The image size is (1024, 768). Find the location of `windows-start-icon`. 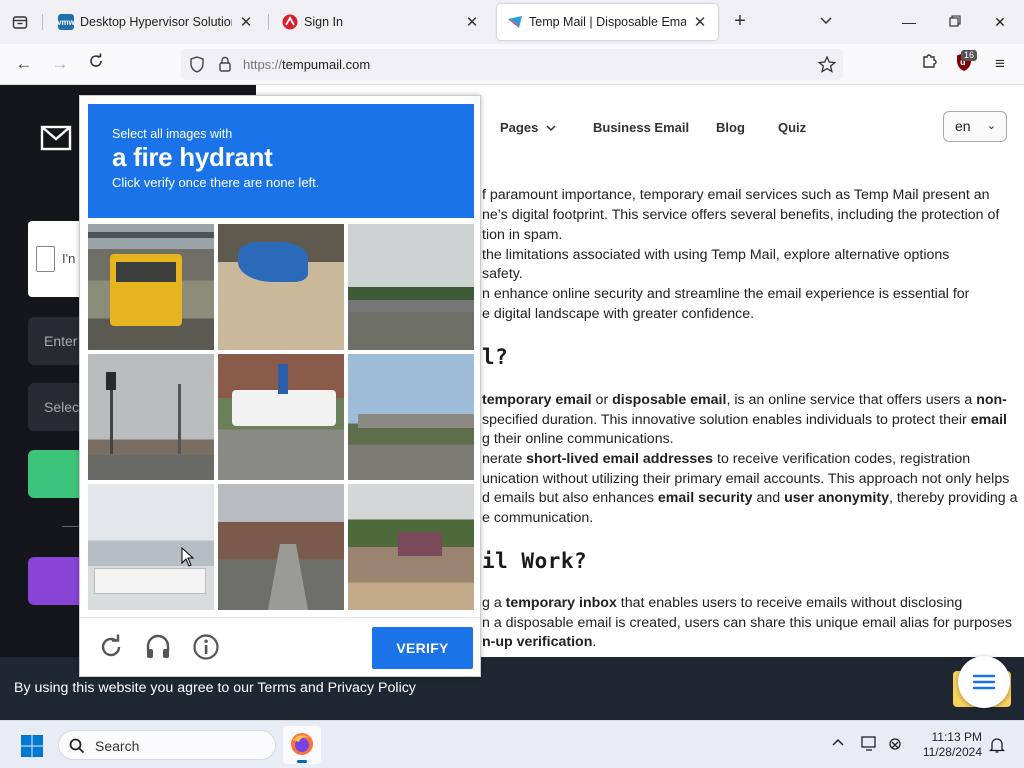

windows-start-icon is located at coordinates (32, 746).